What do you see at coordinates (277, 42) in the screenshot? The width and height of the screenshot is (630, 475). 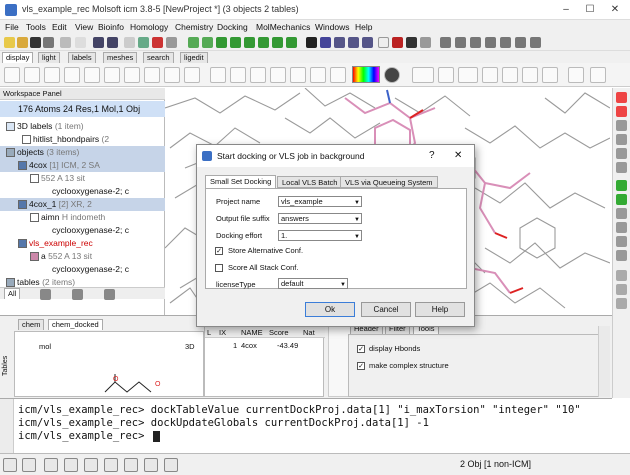 I see `select-neighbors-icon` at bounding box center [277, 42].